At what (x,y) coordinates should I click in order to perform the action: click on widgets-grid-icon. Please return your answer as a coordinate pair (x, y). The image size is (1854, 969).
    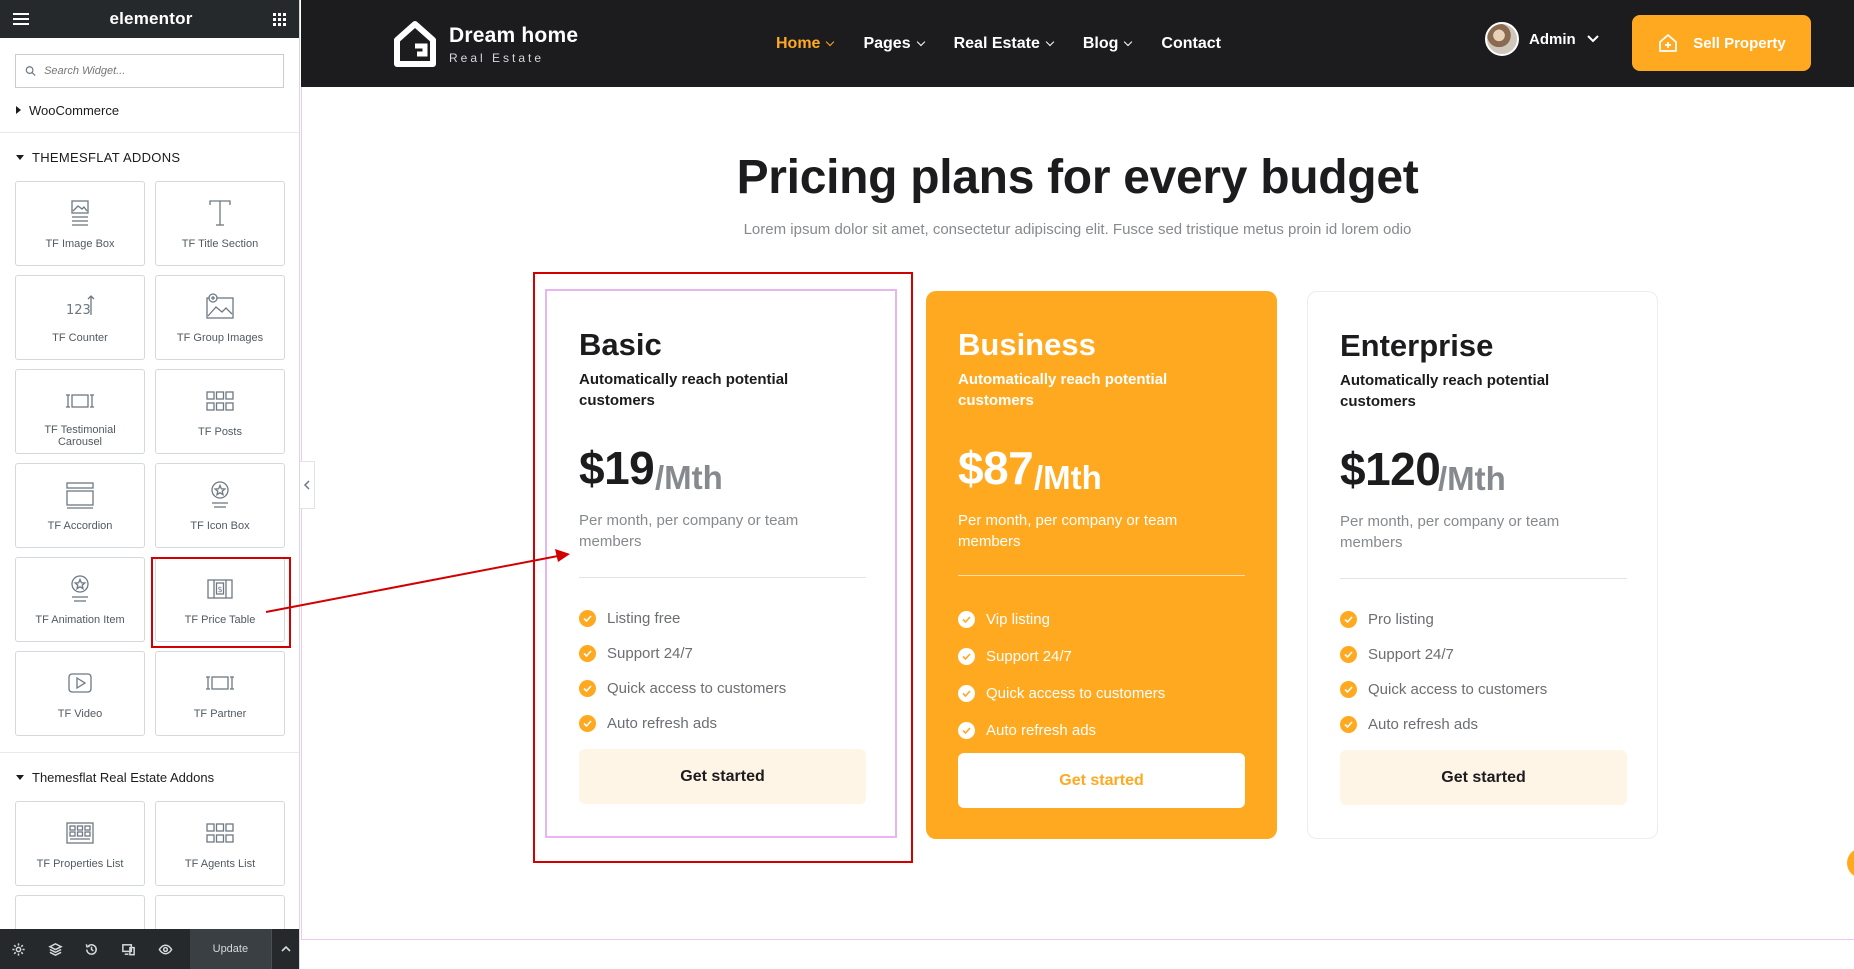
    Looking at the image, I should click on (279, 19).